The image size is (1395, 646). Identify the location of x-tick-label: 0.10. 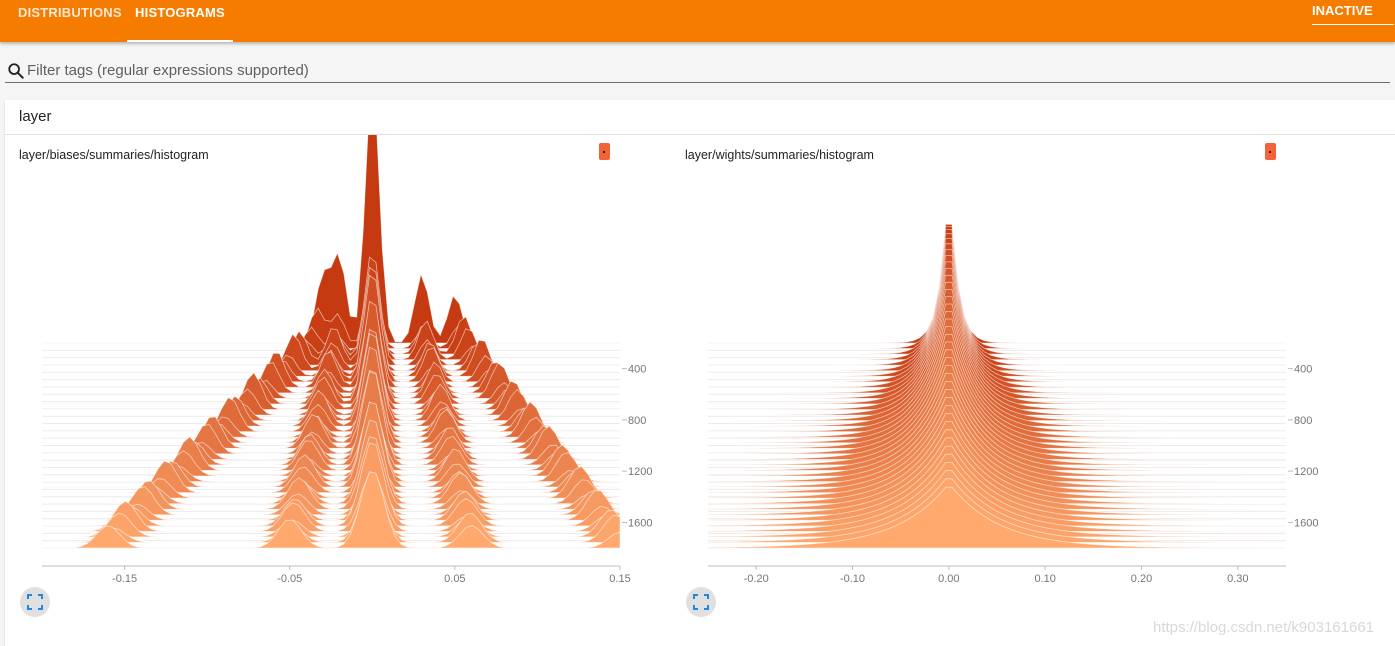
(1044, 579).